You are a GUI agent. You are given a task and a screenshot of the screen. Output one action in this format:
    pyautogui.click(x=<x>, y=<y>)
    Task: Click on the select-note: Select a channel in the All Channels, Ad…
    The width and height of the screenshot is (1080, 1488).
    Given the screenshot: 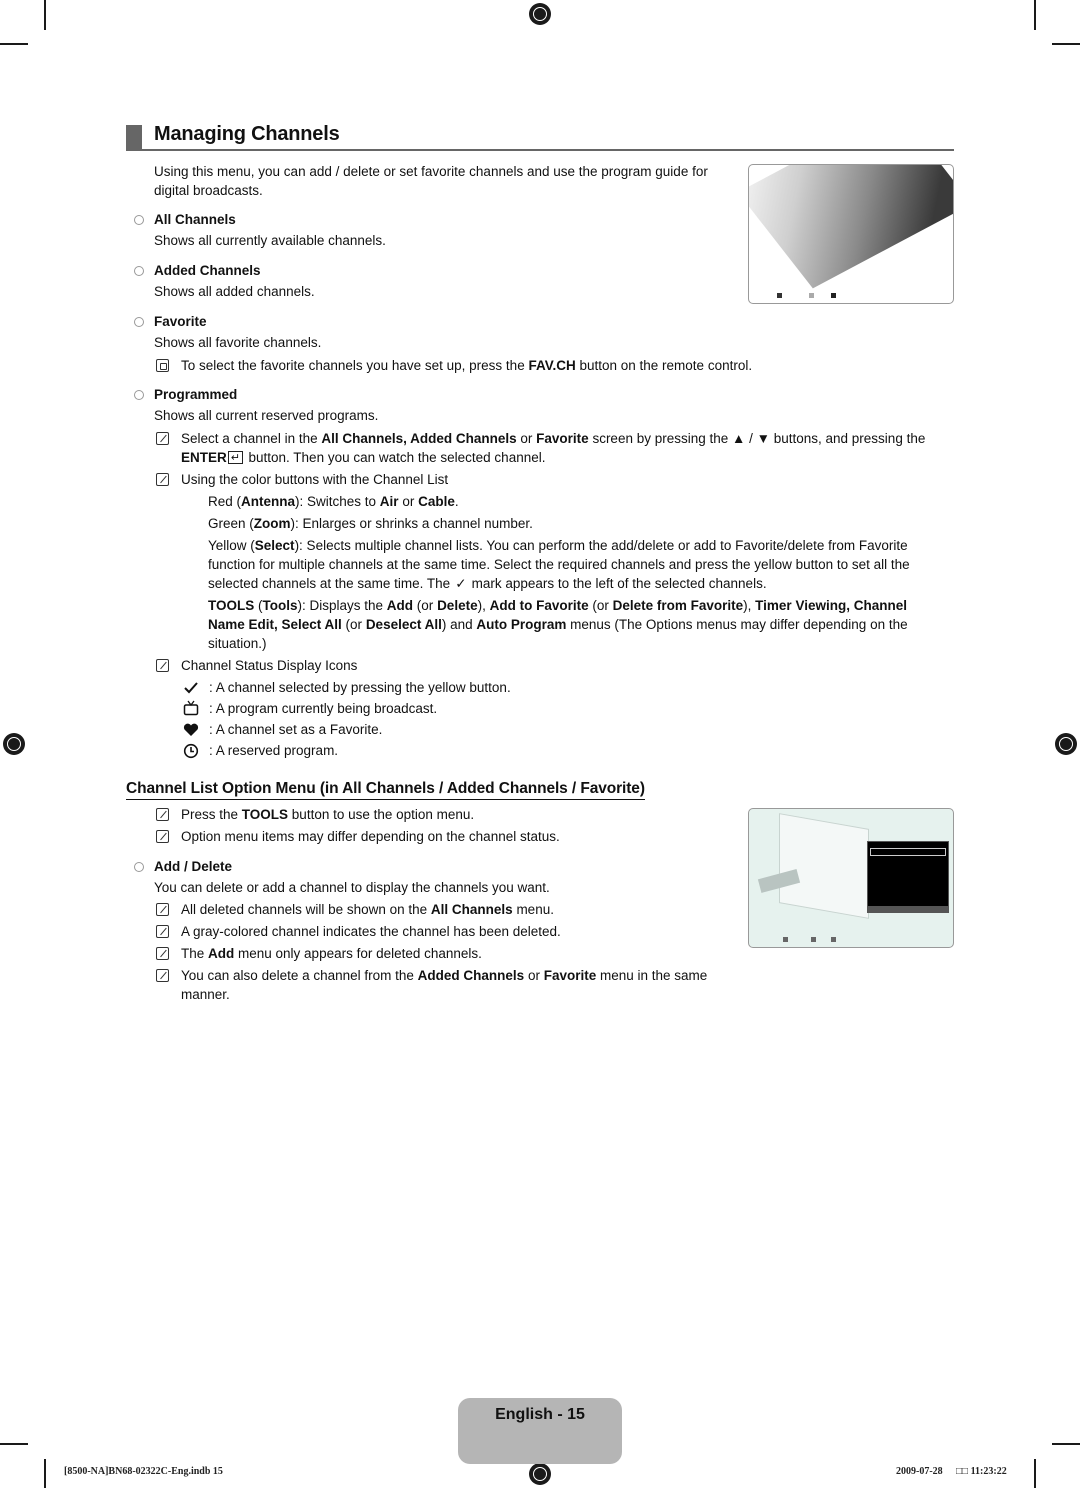 What is the action you would take?
    pyautogui.click(x=571, y=448)
    